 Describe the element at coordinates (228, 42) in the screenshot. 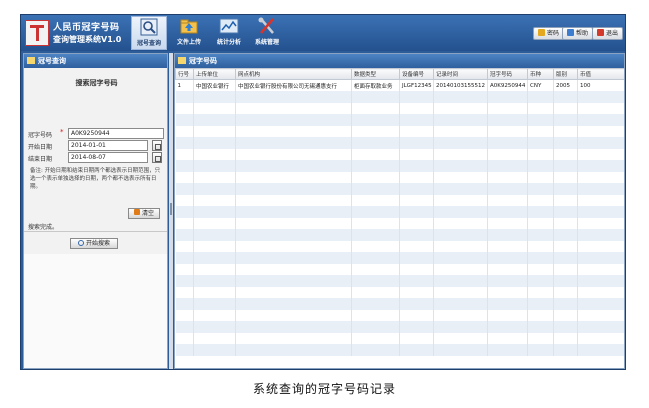

I see `nav-stats-label: 统计分析` at that location.